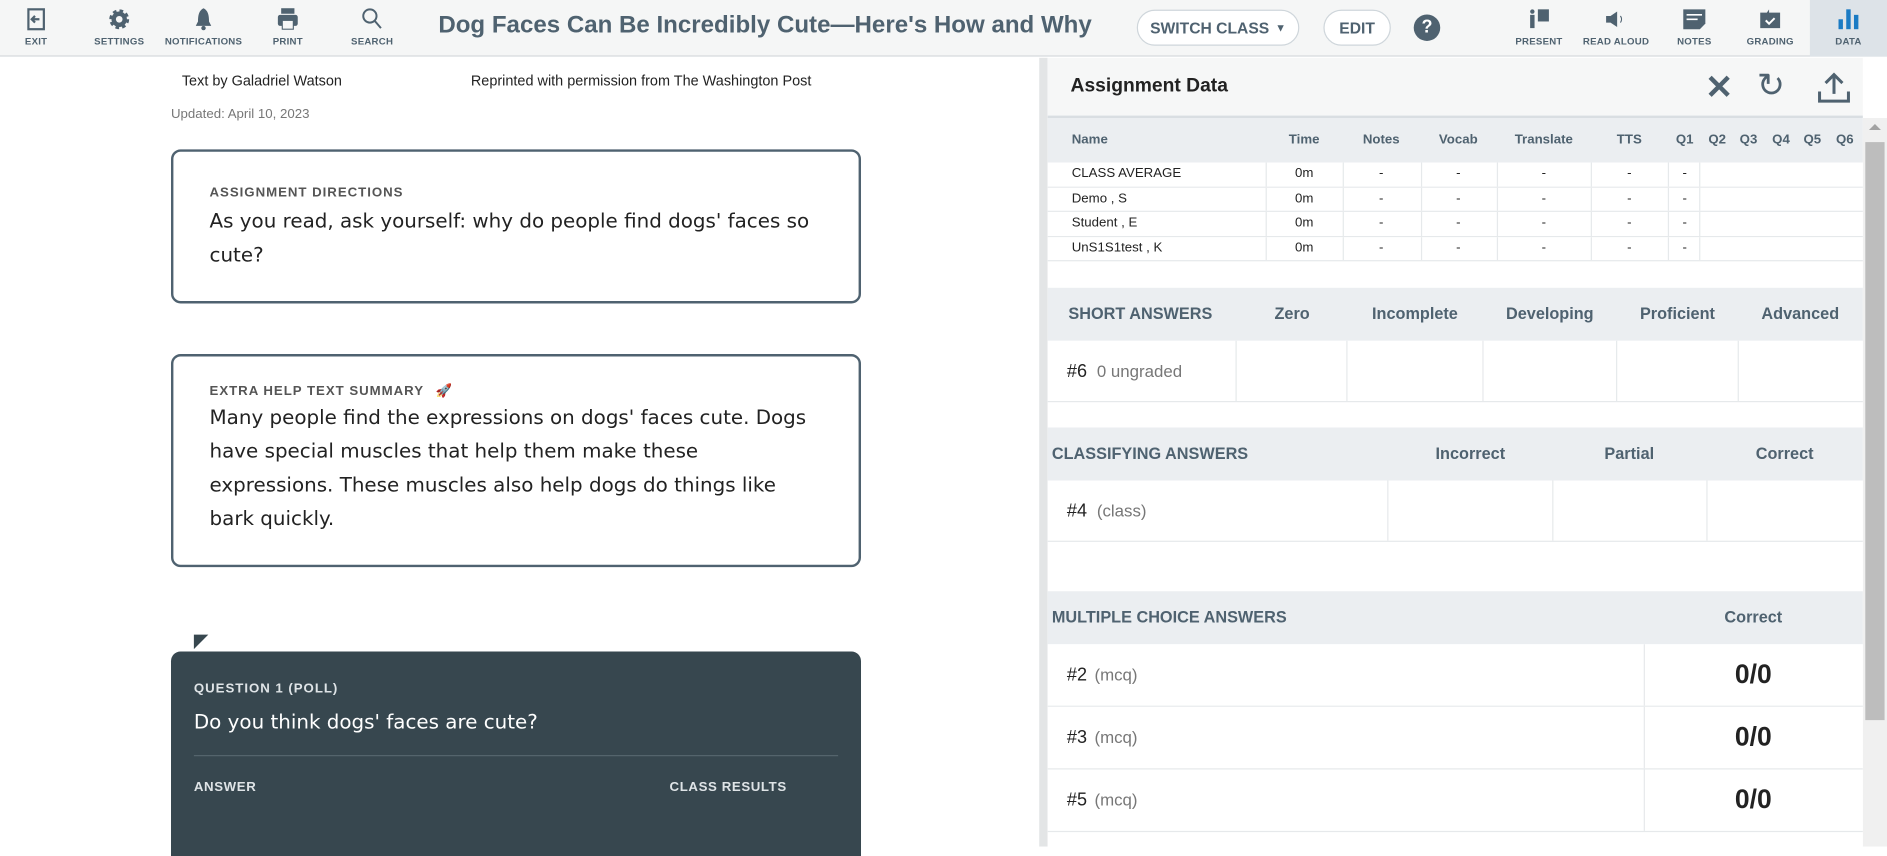  Describe the element at coordinates (1629, 453) in the screenshot. I see `col-partial: Partial` at that location.